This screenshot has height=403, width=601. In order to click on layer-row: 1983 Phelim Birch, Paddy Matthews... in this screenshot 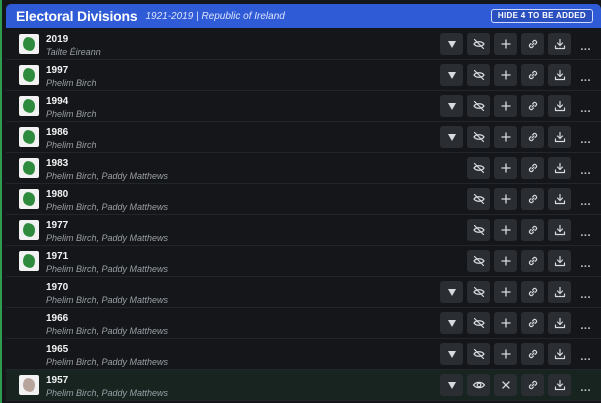, I will do `click(303, 168)`.